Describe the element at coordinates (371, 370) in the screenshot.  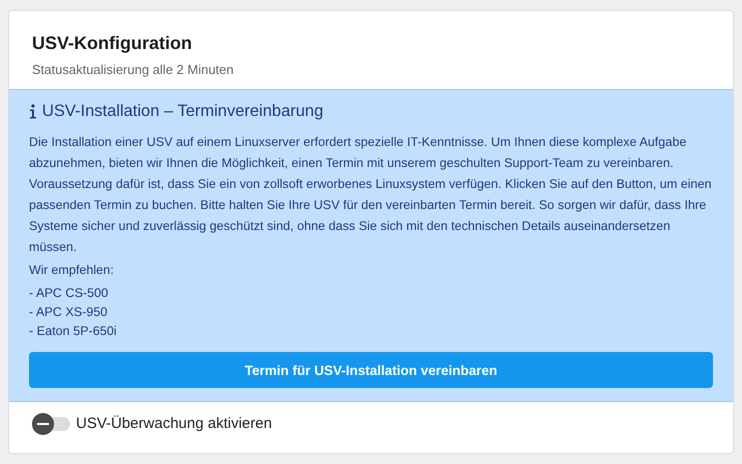
I see `appointment-button: Termin für USV-Installation vereinbaren` at that location.